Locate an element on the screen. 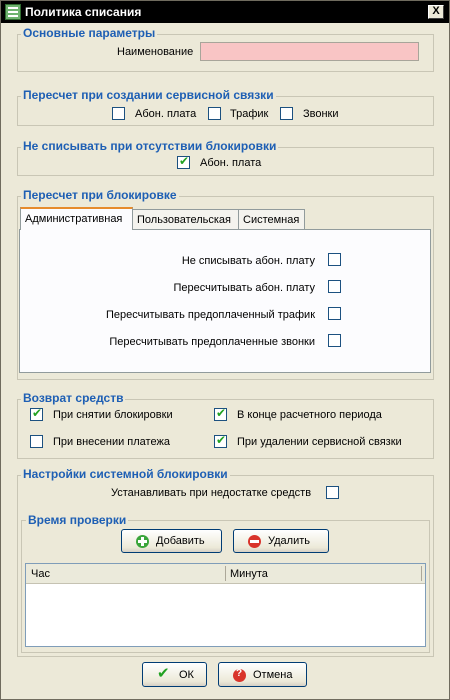  recalc-traffic-option-checkbox is located at coordinates (334, 313).